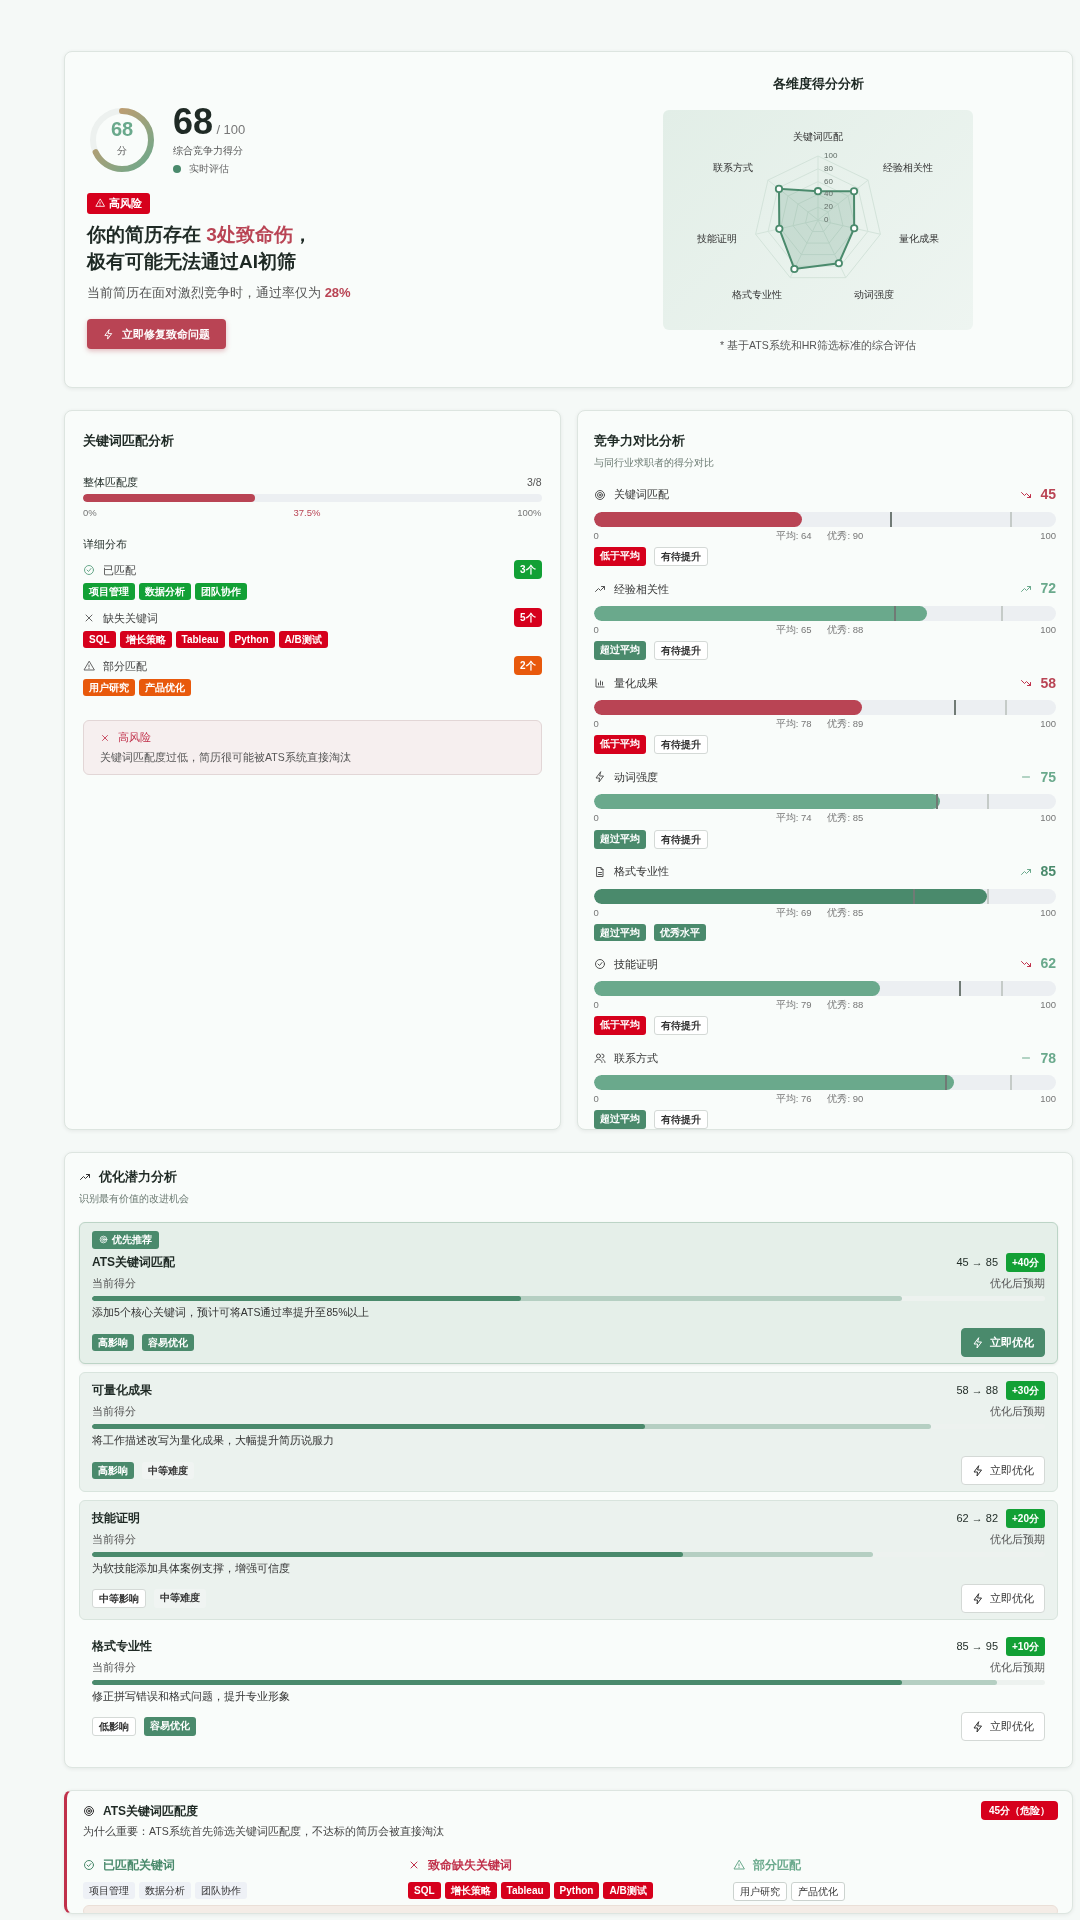 Image resolution: width=1080 pixels, height=1920 pixels. Describe the element at coordinates (219, 293) in the screenshot. I see `pass-rate-text: 当前简历在面对激烈竞争时，通过率仅为 28%` at that location.